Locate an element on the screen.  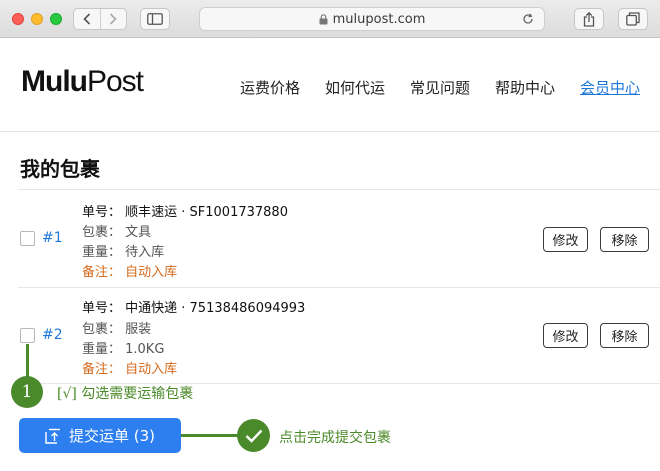
done-hint: 点击完成提交包裹 is located at coordinates (335, 438).